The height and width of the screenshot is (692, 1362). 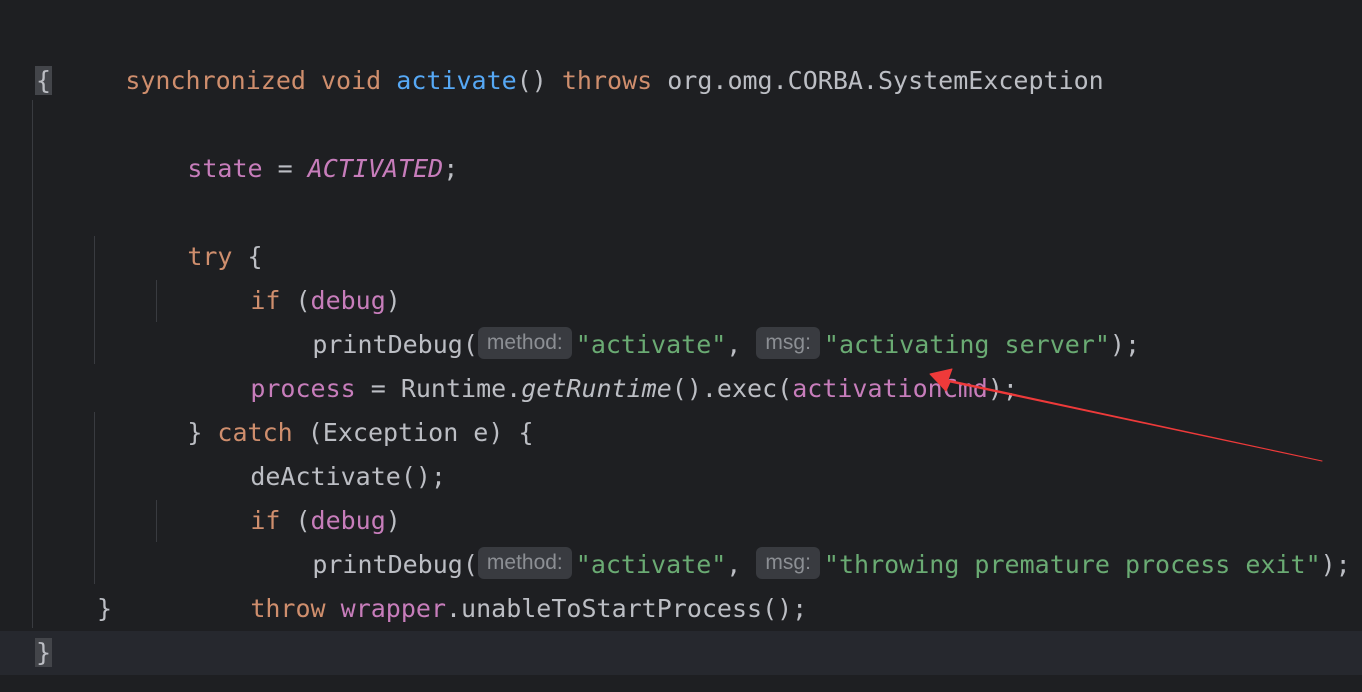 What do you see at coordinates (375, 168) in the screenshot?
I see `constant-activated: ACTIVATED` at bounding box center [375, 168].